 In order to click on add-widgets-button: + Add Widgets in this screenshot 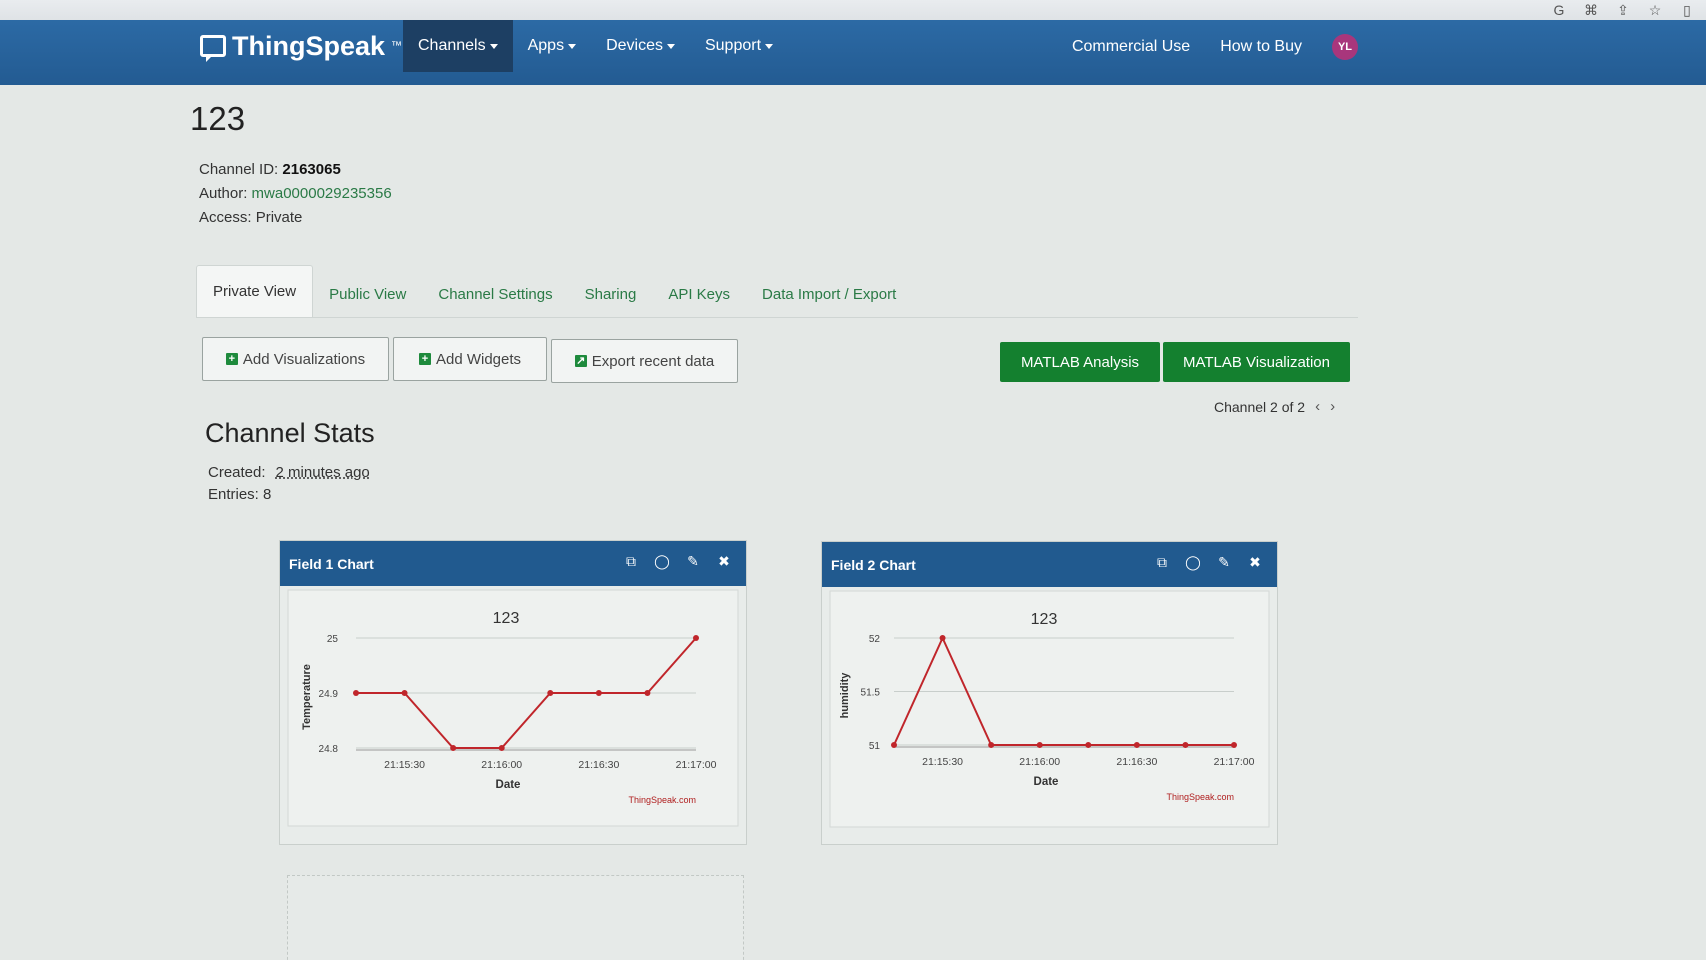, I will do `click(470, 359)`.